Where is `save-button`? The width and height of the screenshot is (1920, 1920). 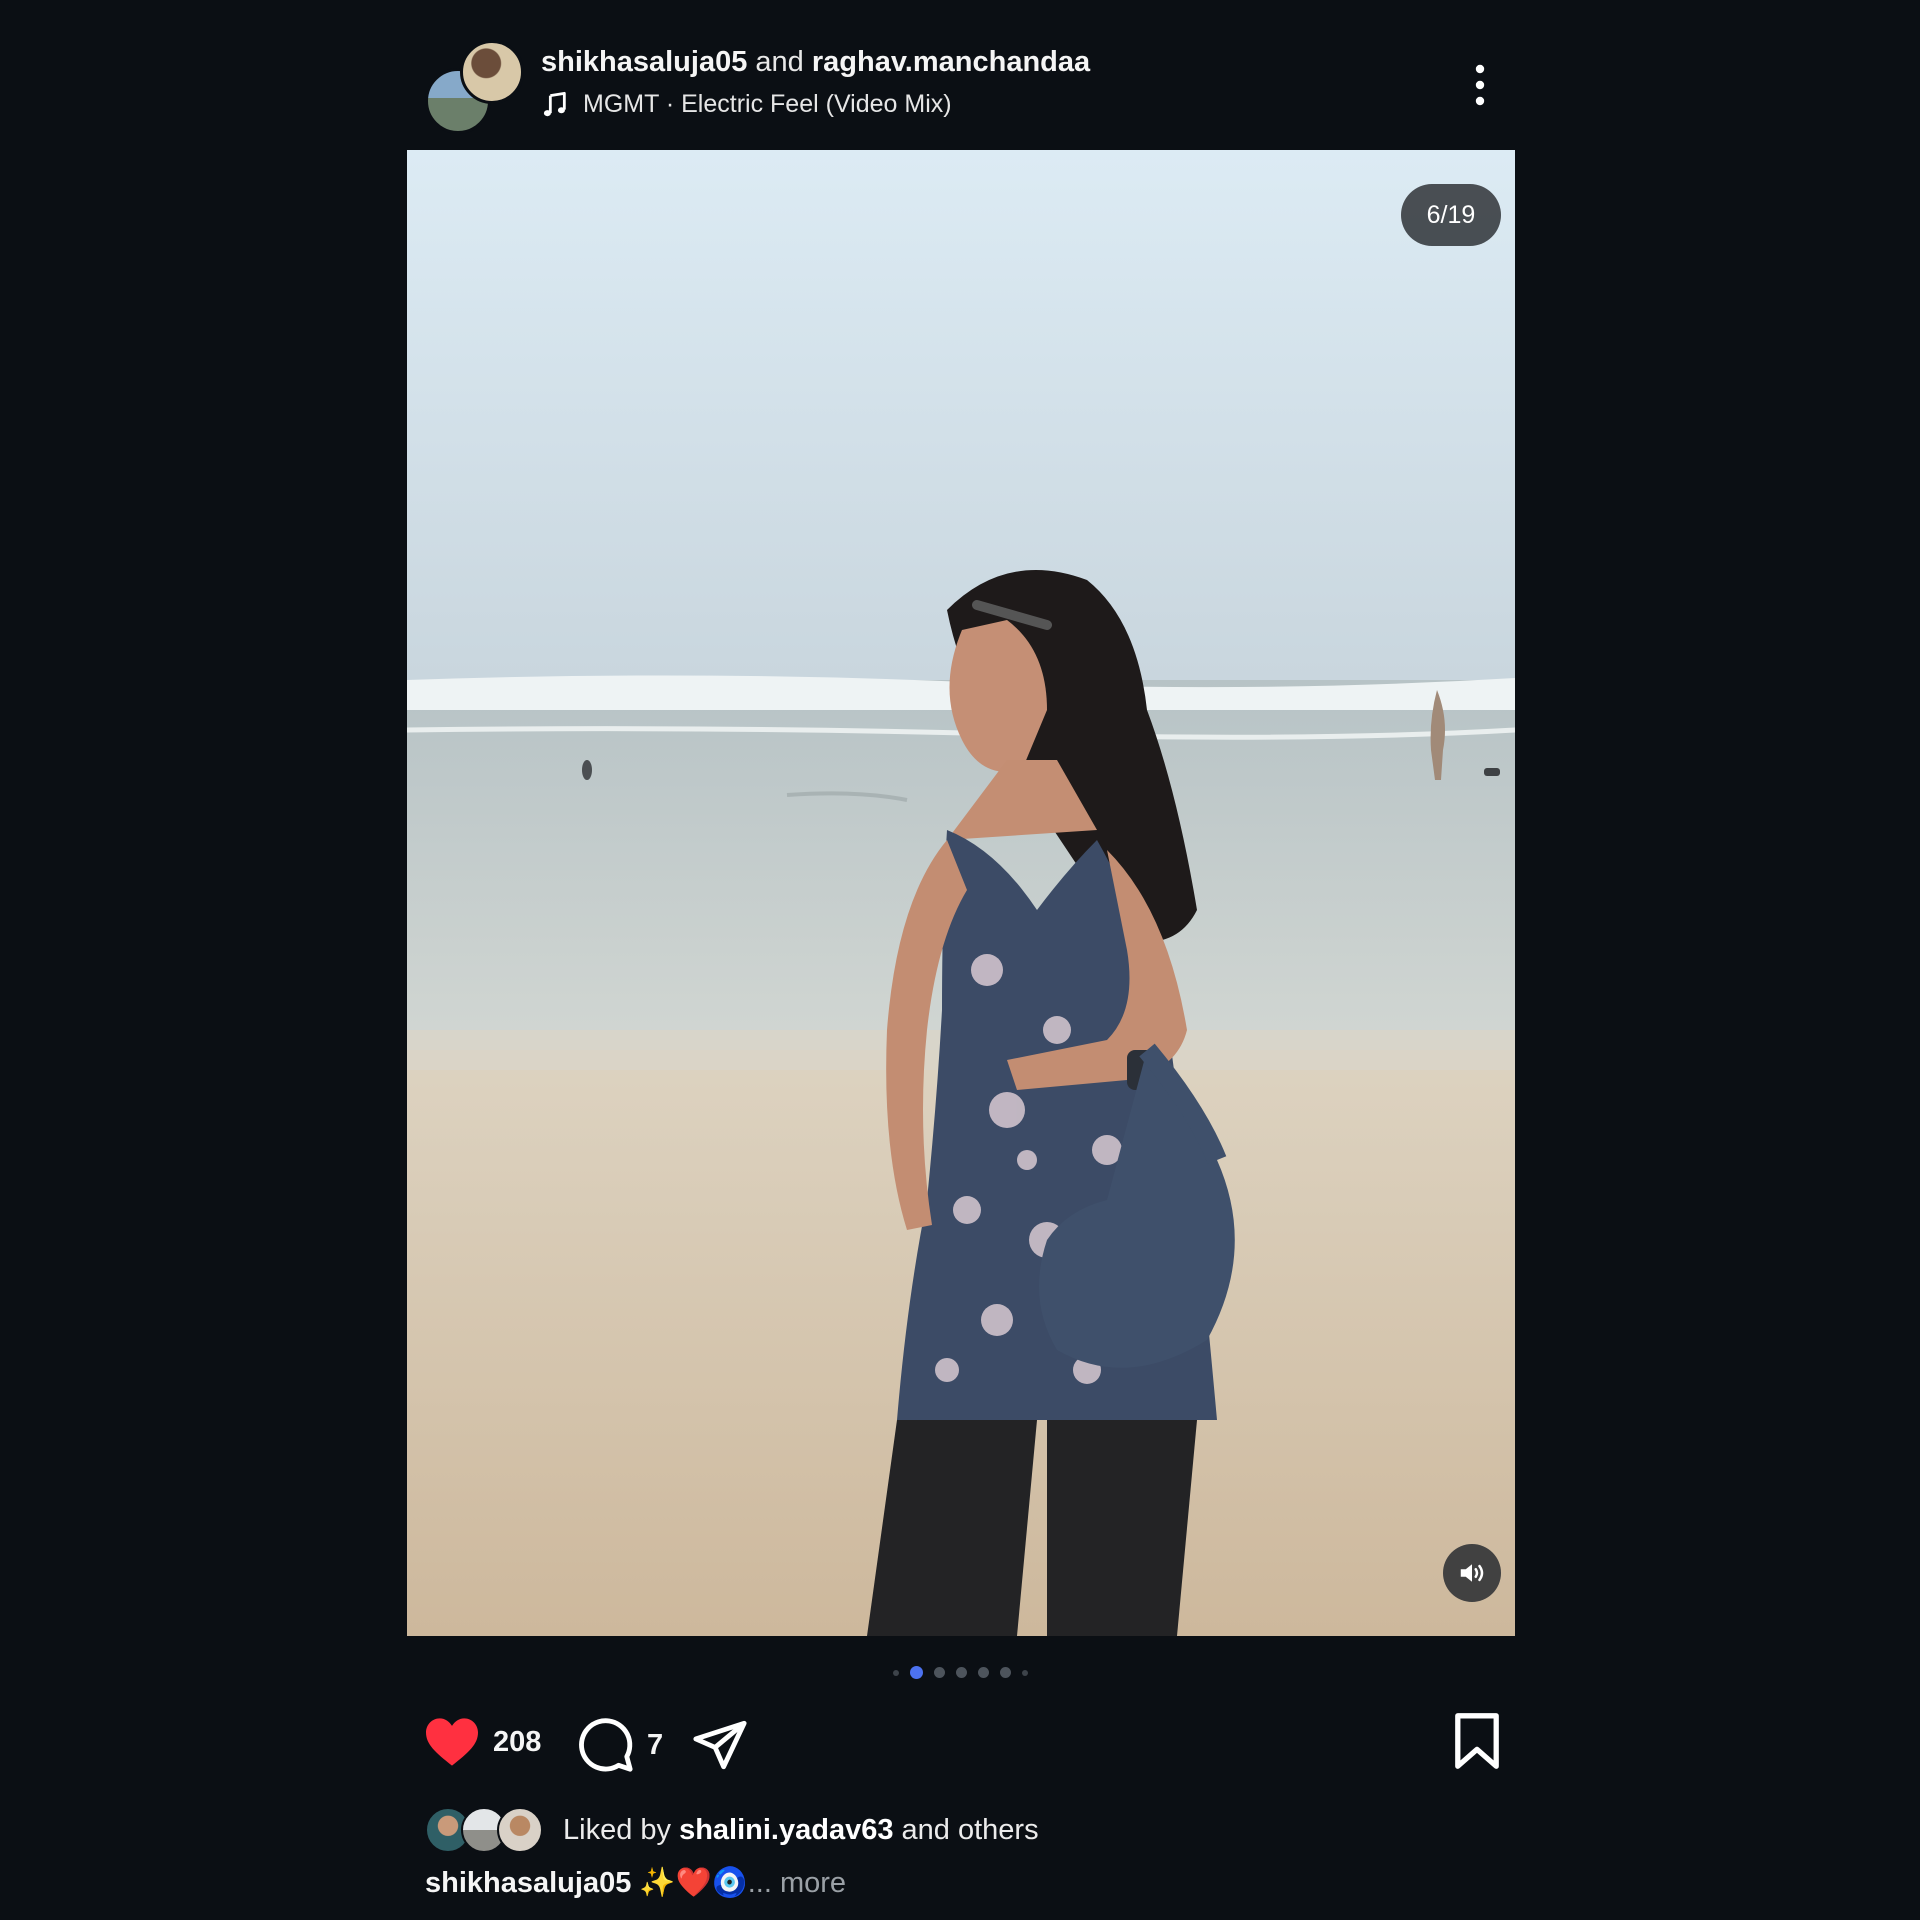
save-button is located at coordinates (1477, 1741).